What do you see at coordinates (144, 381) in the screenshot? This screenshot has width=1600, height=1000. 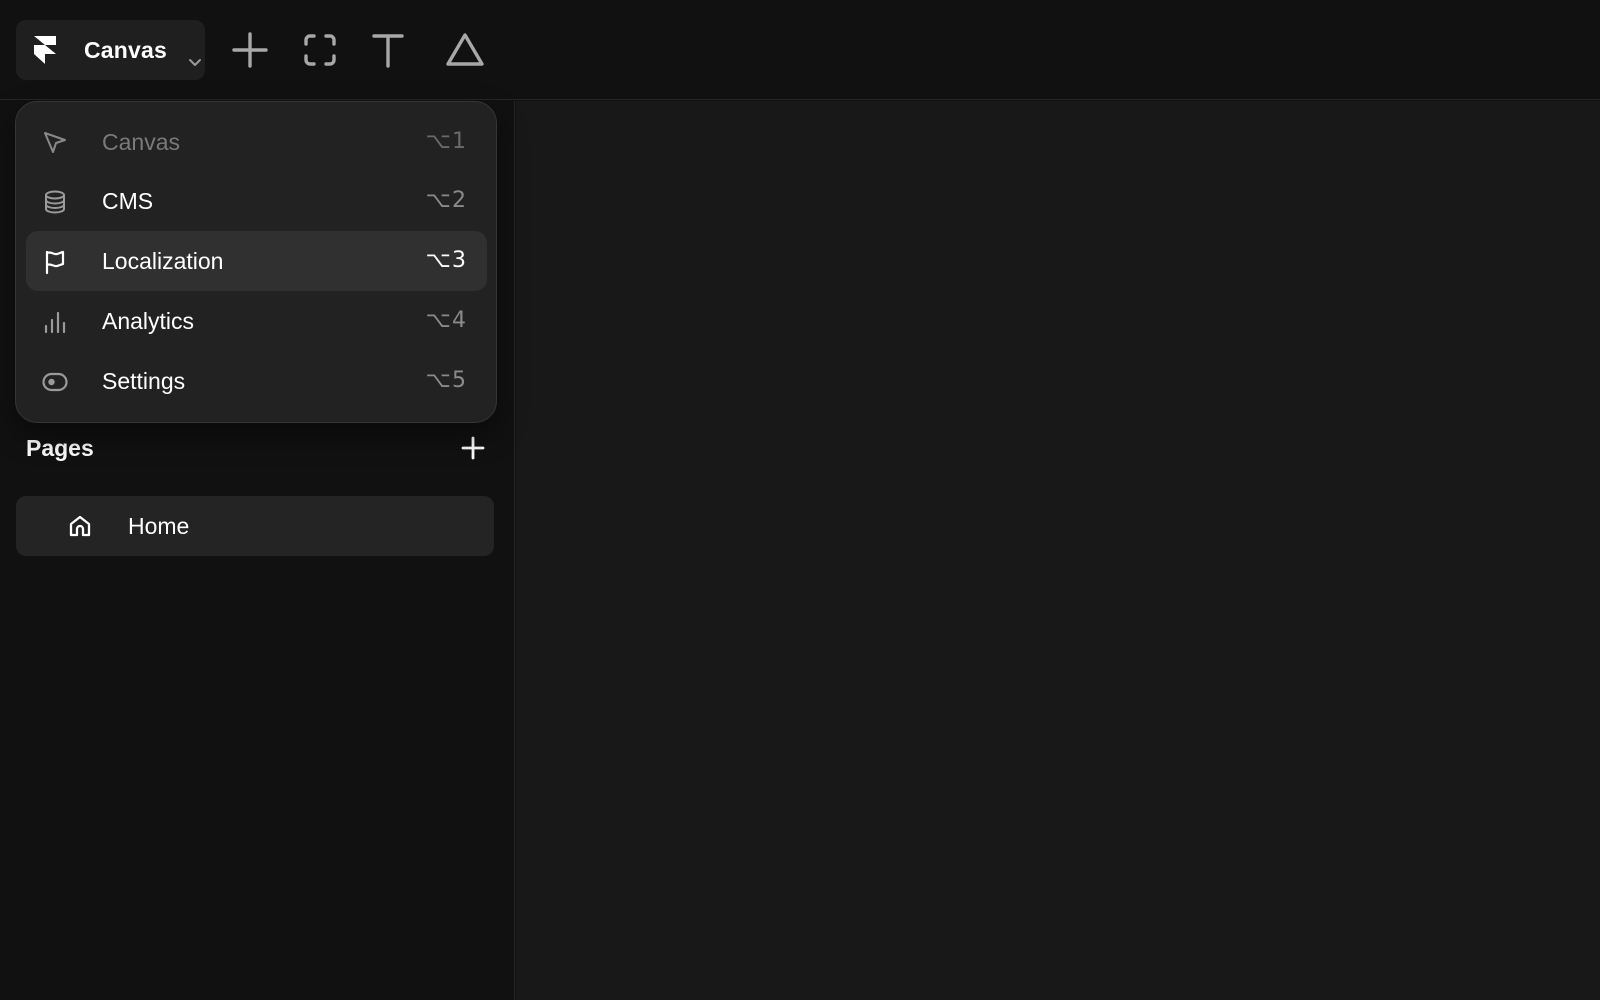 I see `menu-item-label: Settings` at bounding box center [144, 381].